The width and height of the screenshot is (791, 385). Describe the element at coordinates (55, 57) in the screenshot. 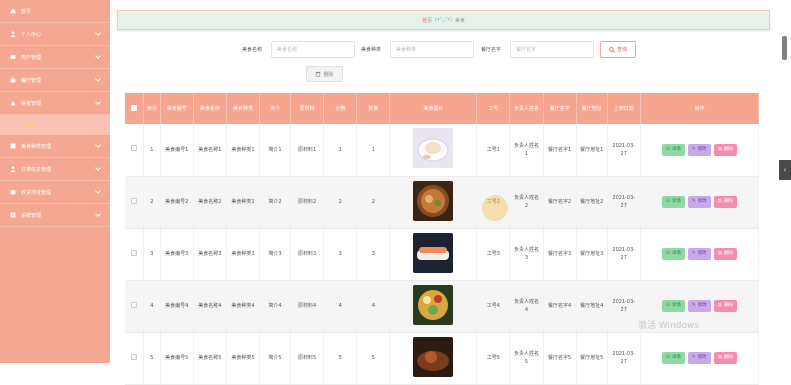

I see `sidebar-item-2: 用户管理` at that location.